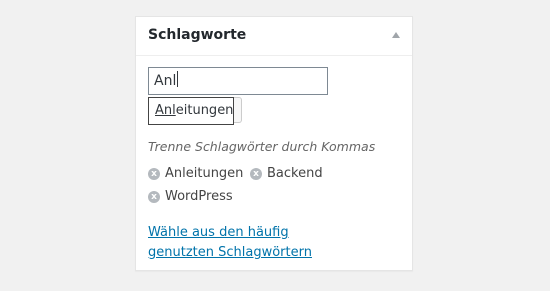  I want to click on tag-separator-hint: Trenne Schlagwörter durch Kommas, so click(261, 146).